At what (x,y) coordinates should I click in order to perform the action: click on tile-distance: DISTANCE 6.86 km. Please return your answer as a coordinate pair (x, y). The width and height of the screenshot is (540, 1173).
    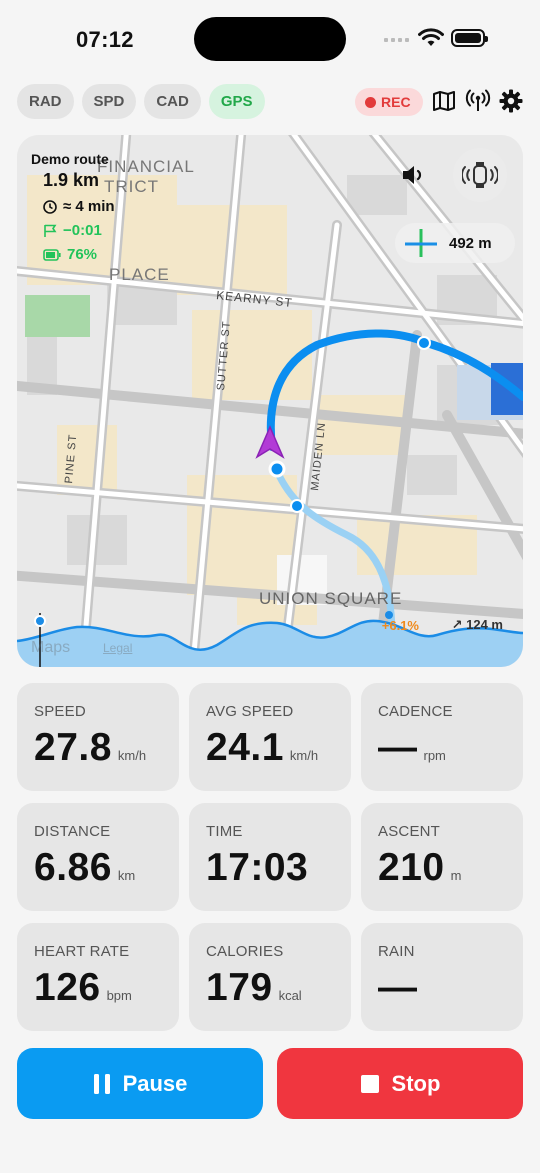
    Looking at the image, I should click on (98, 857).